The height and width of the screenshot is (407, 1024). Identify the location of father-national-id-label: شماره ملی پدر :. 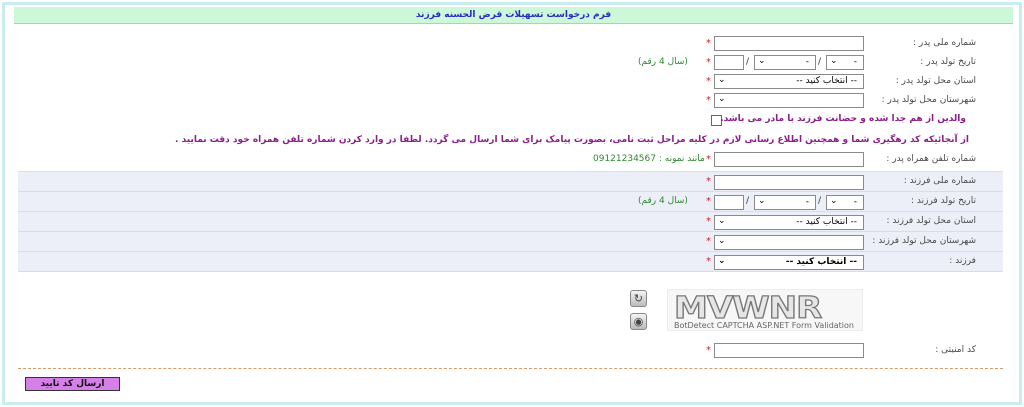
(944, 43).